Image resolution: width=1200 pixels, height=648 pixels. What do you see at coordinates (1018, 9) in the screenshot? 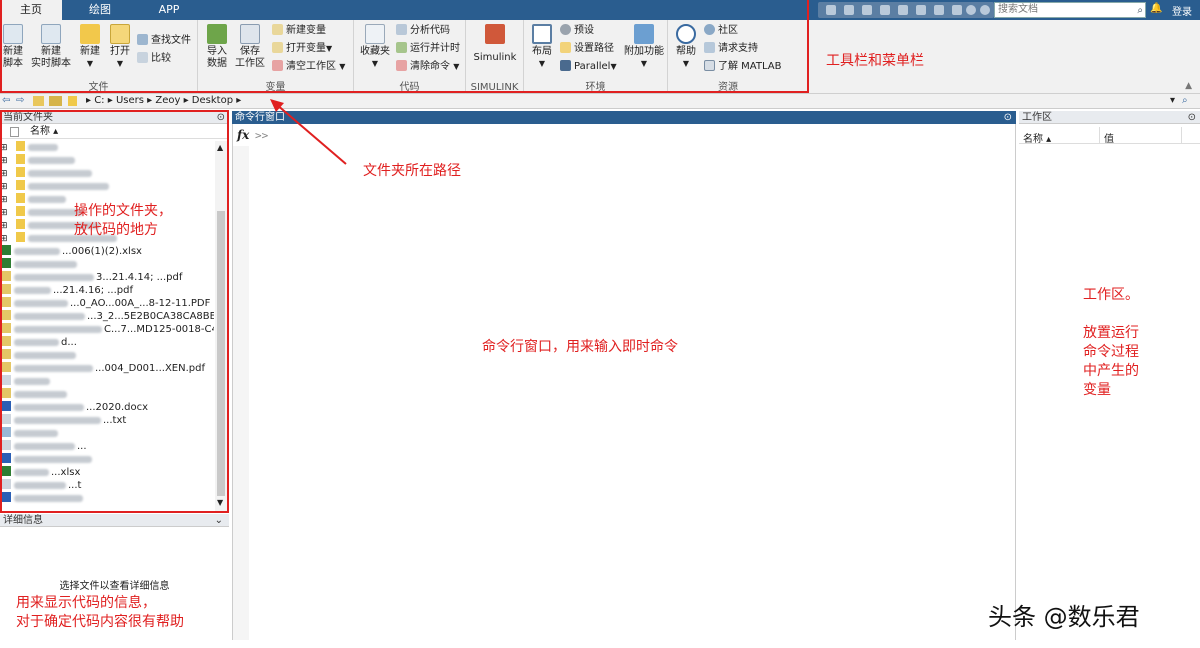
I see `search-placeholder: 搜索文档` at bounding box center [1018, 9].